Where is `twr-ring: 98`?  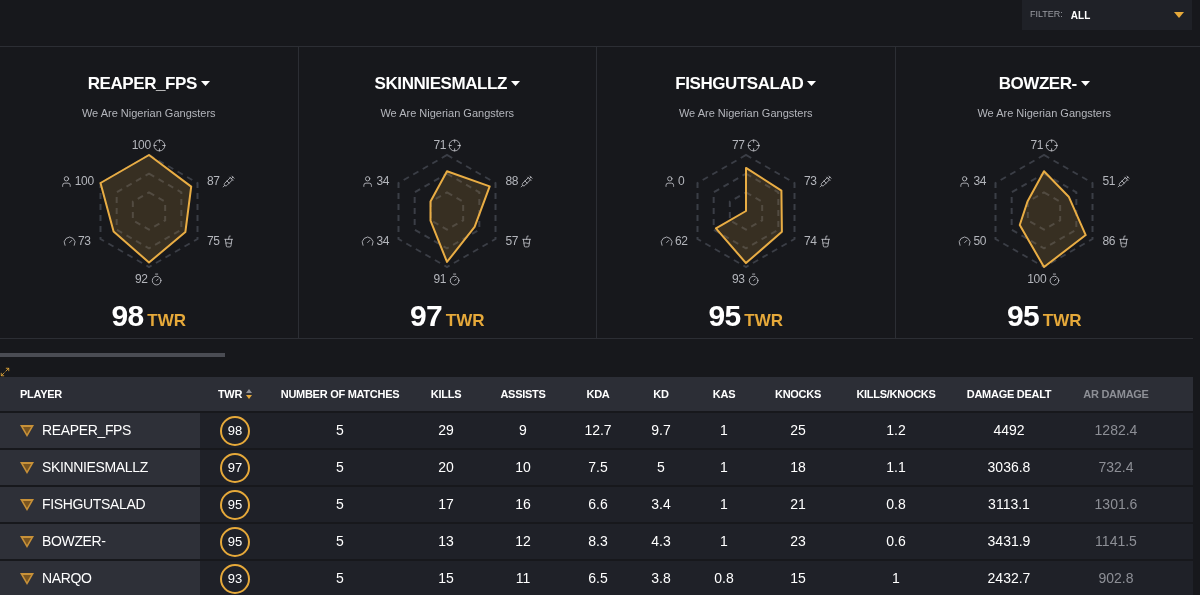
twr-ring: 98 is located at coordinates (235, 430).